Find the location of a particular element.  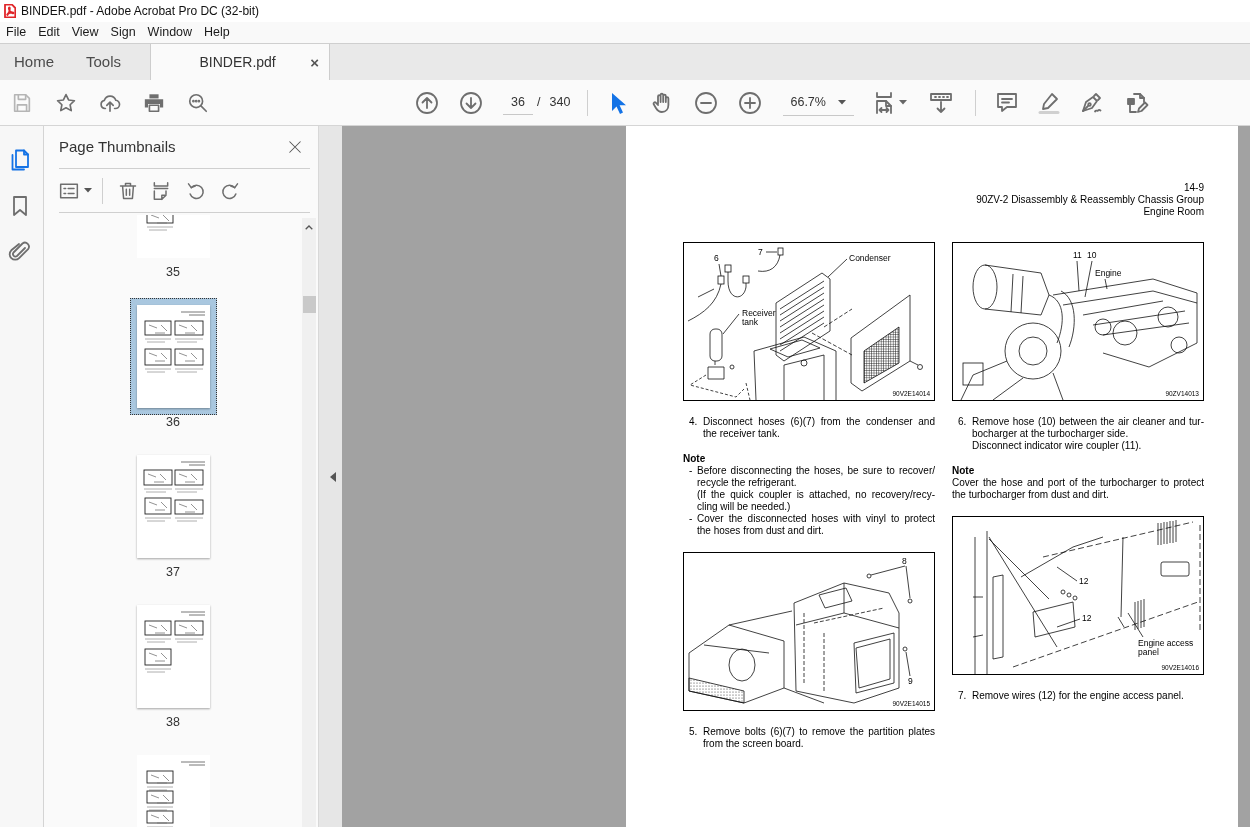

callout-label: 10 is located at coordinates (1092, 255).